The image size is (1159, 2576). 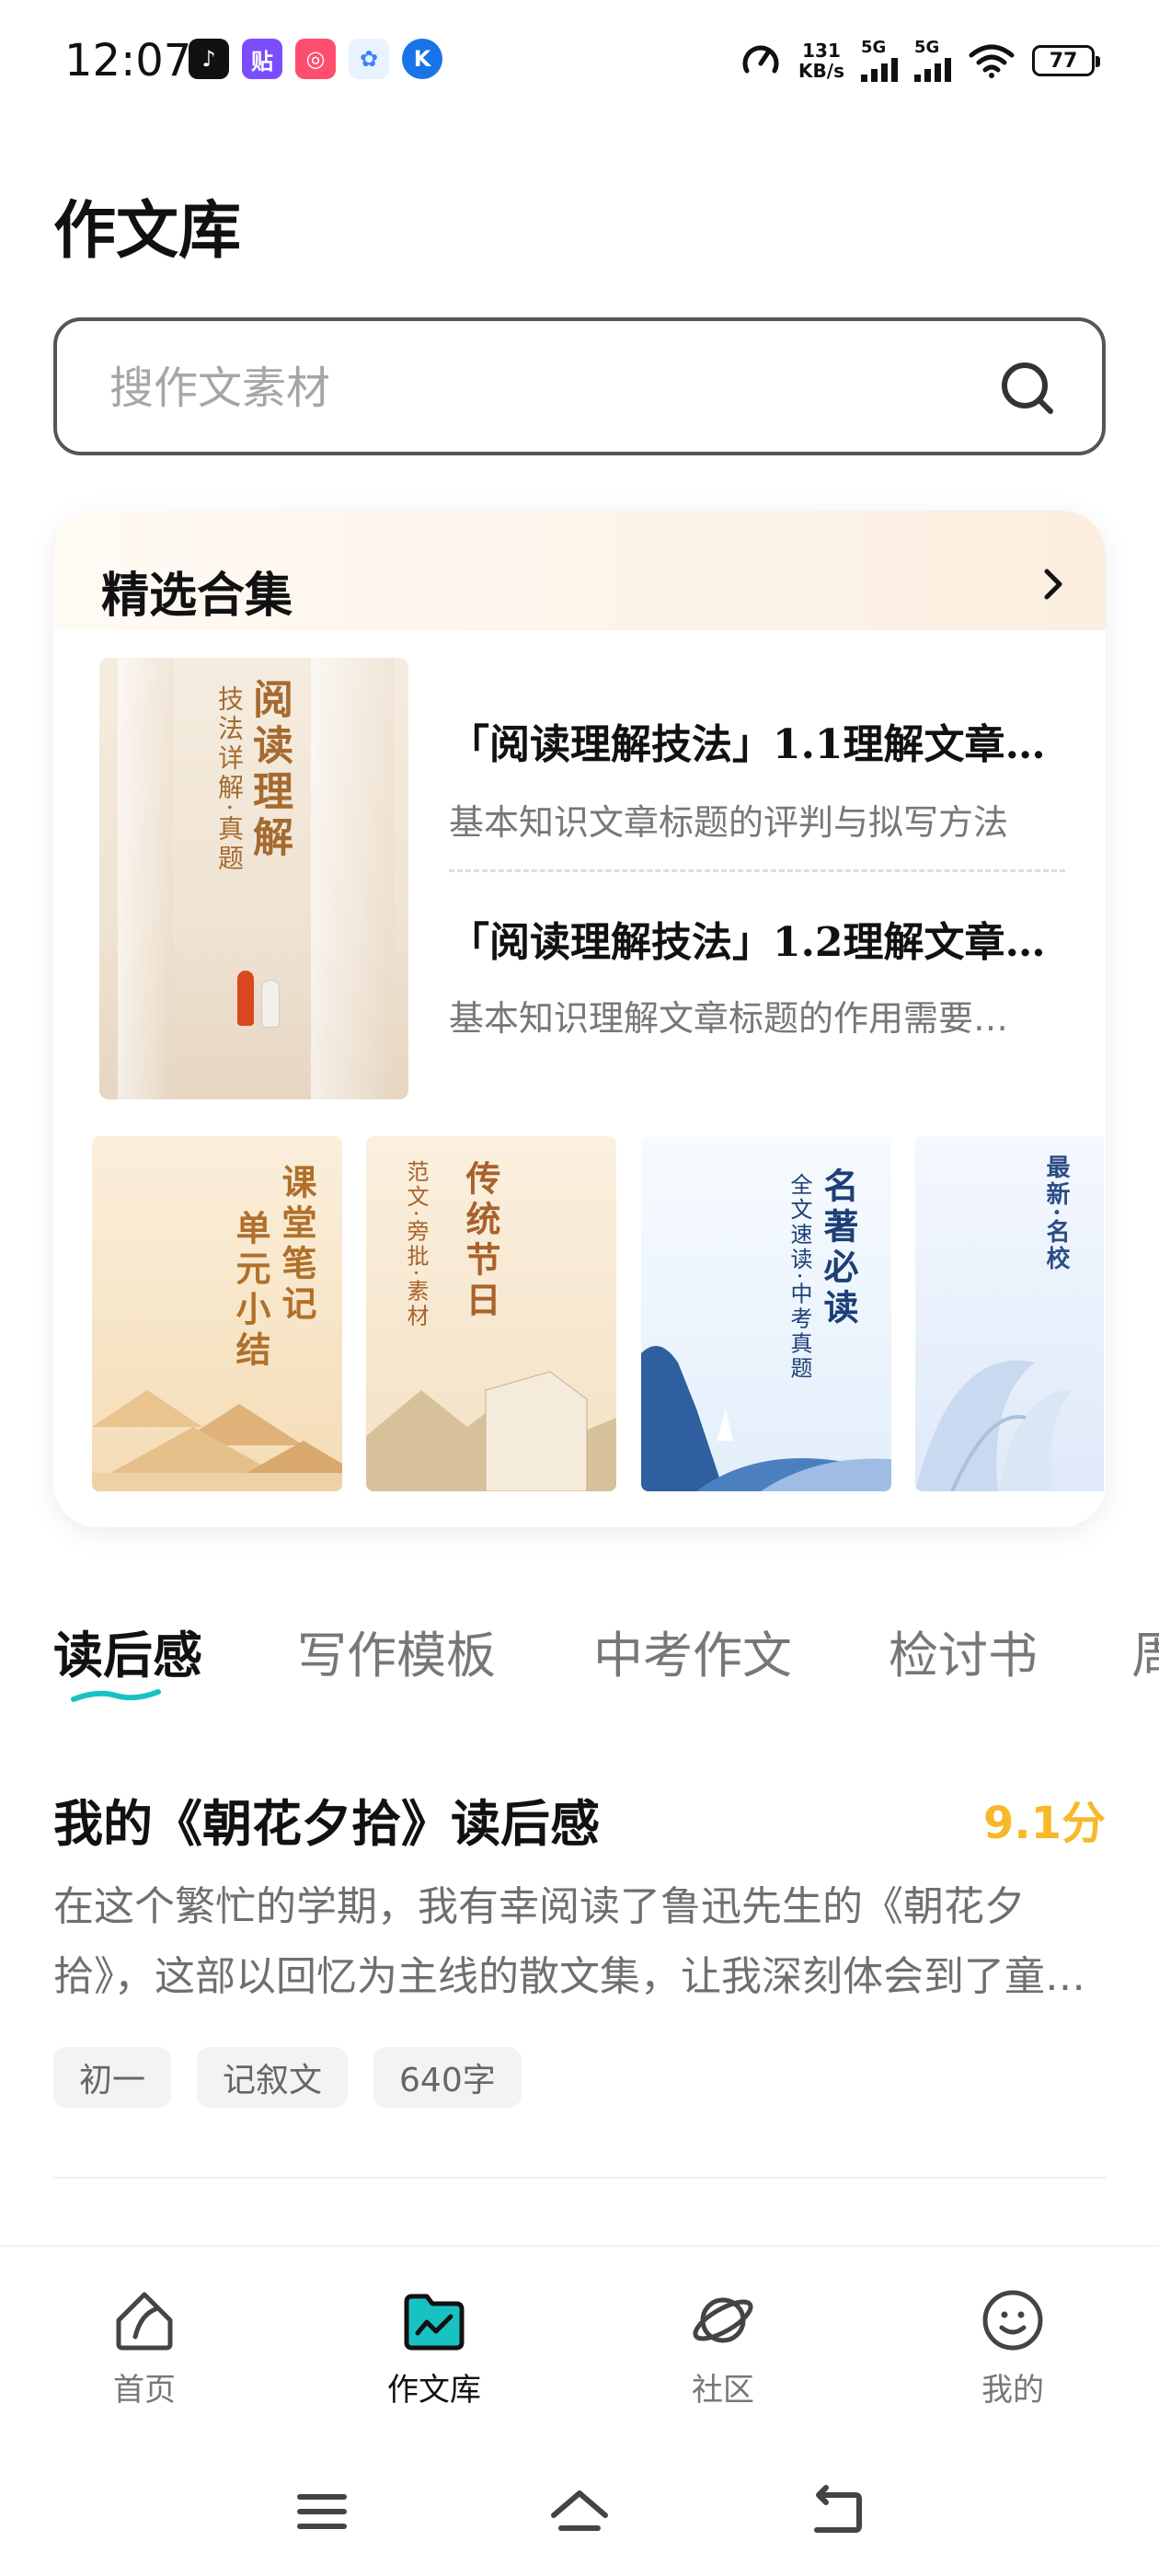 I want to click on tab-writing-template: 写作模板, so click(x=396, y=1651).